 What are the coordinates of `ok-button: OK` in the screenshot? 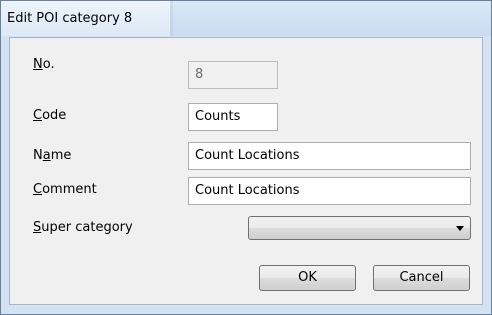 It's located at (307, 278).